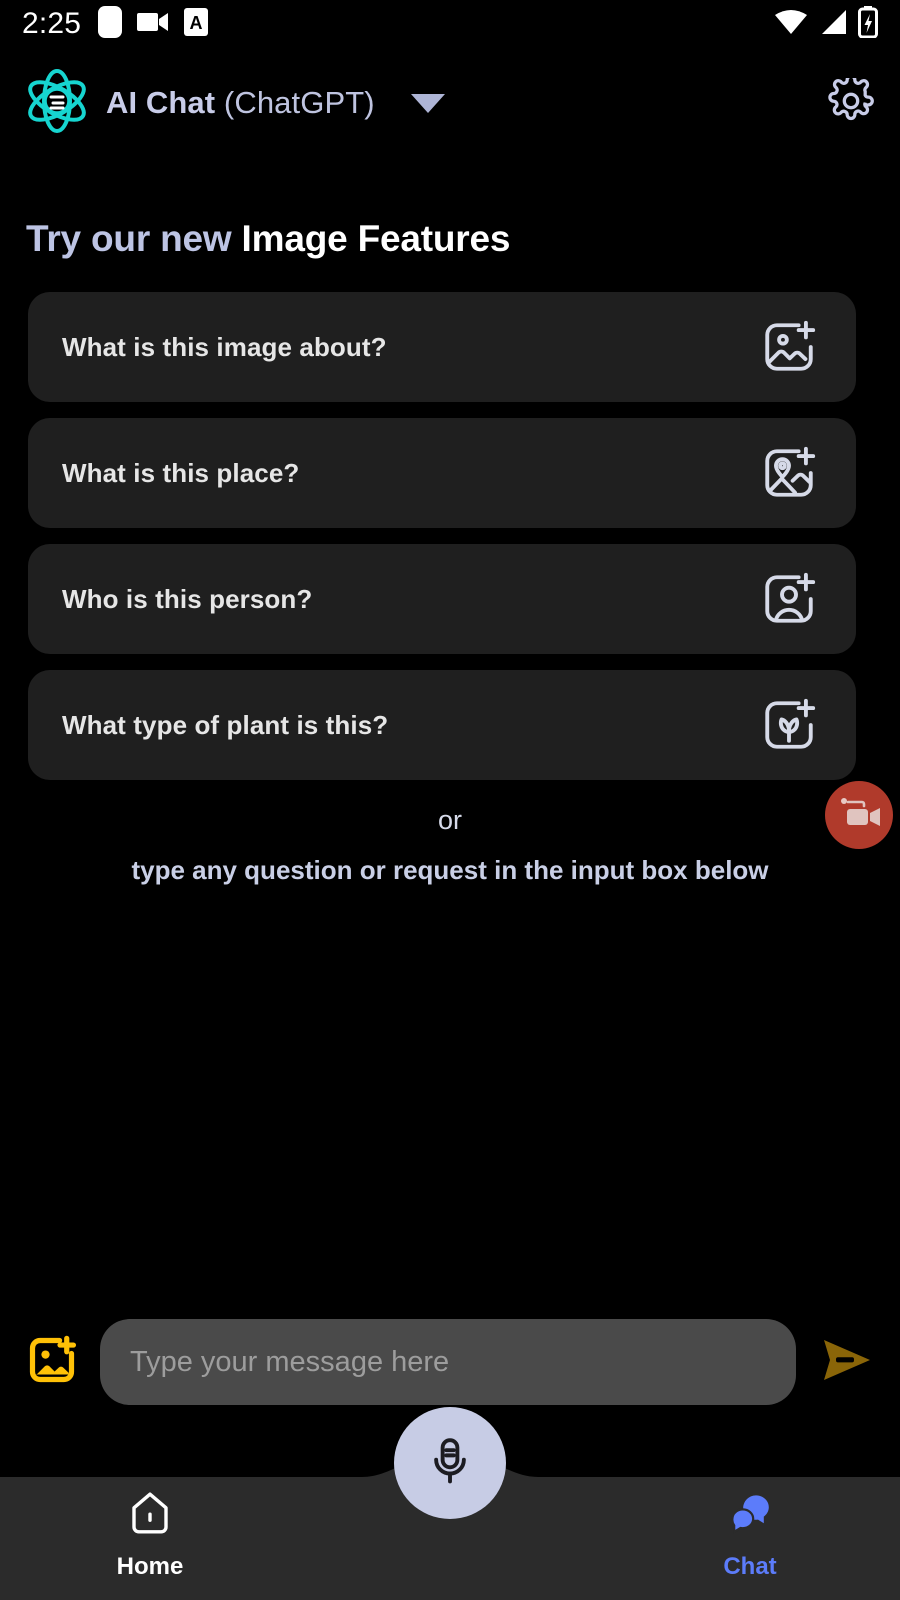  Describe the element at coordinates (449, 820) in the screenshot. I see `or-divider-label: or` at that location.